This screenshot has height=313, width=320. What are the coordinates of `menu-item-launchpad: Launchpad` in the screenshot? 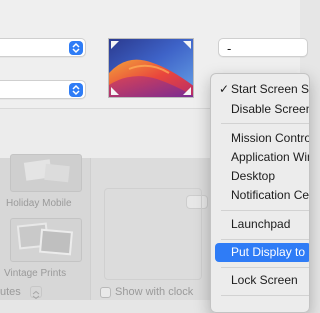 It's located at (260, 224).